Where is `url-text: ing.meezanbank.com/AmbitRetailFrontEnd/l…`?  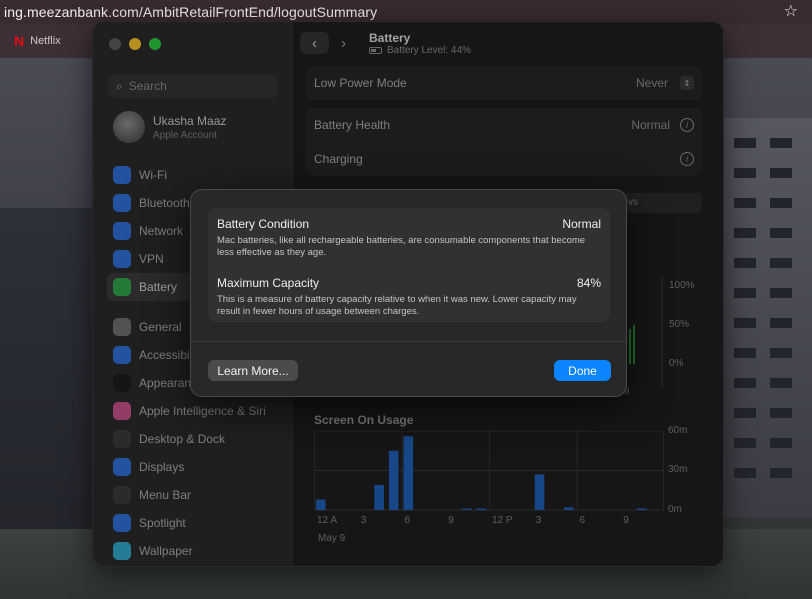
url-text: ing.meezanbank.com/AmbitRetailFrontEnd/l… is located at coordinates (190, 12).